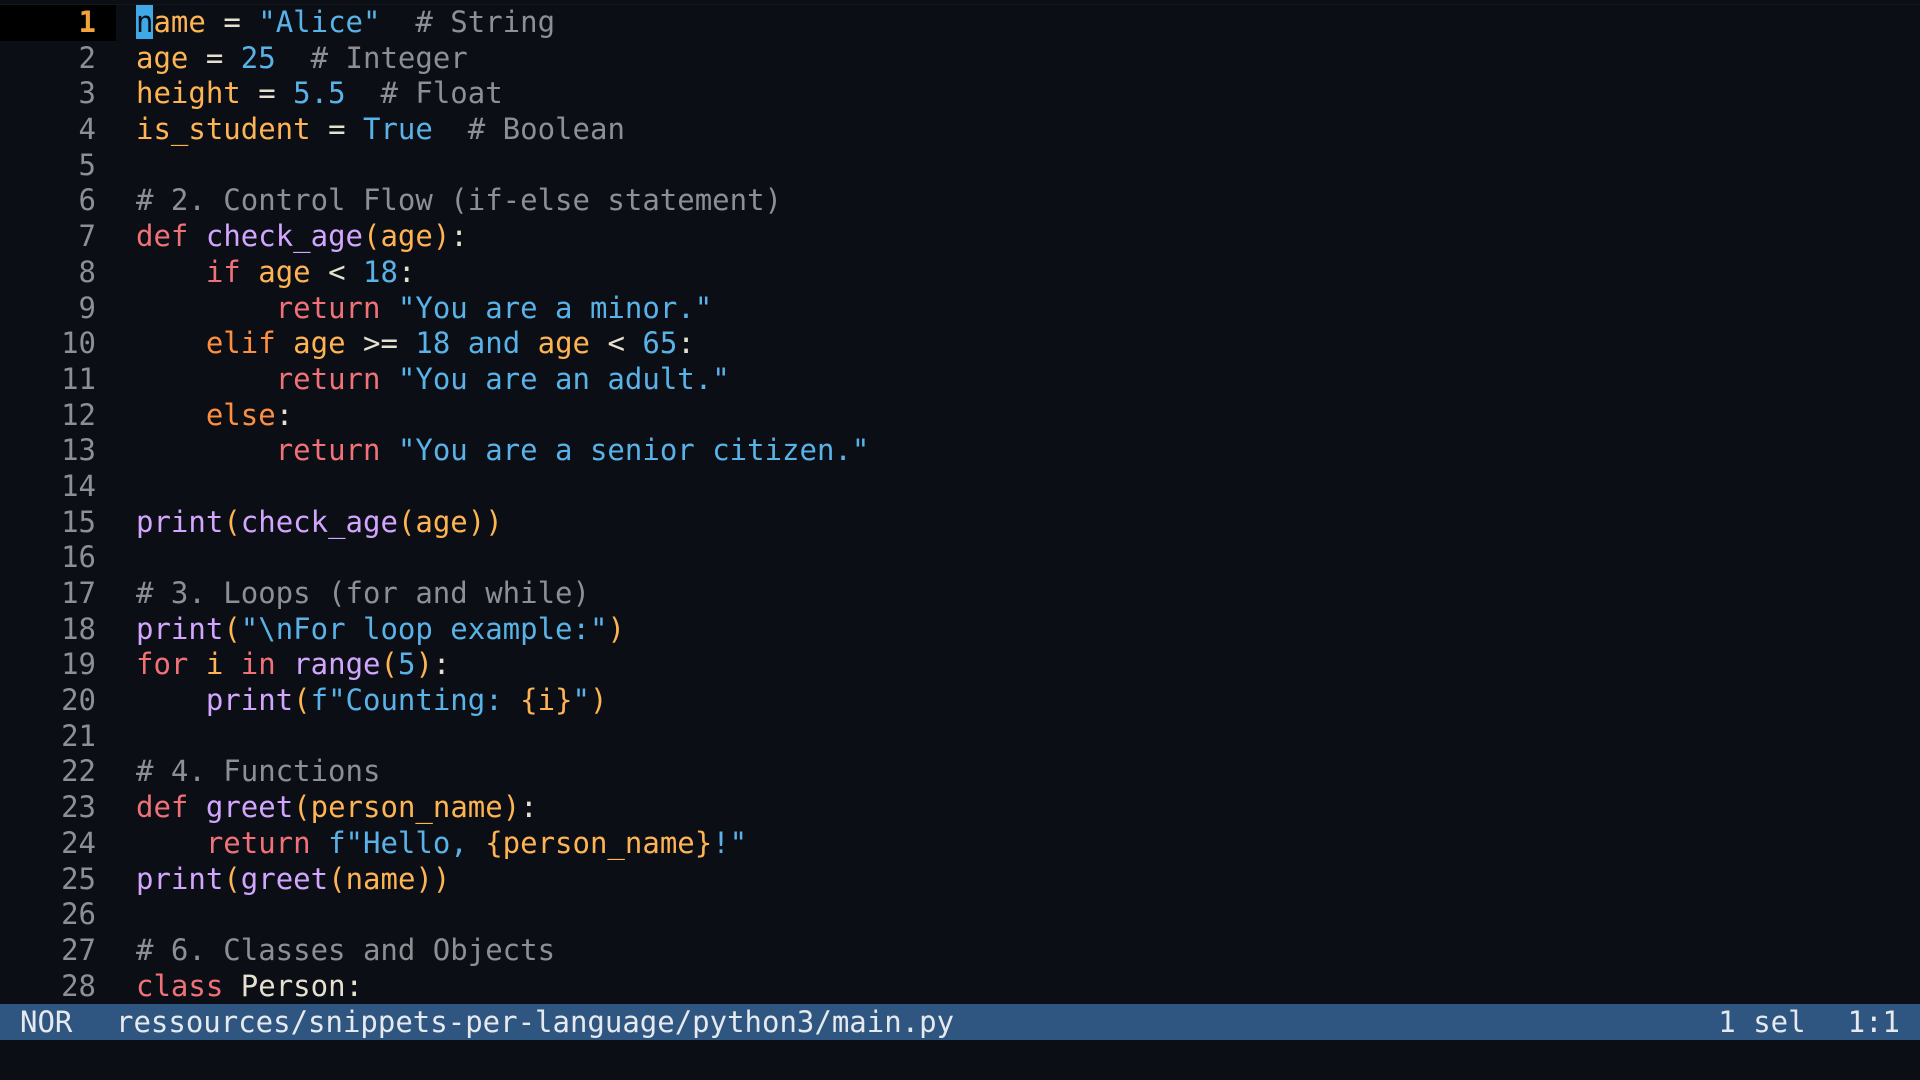 The height and width of the screenshot is (1080, 1920). I want to click on code-token: else, so click(240, 414).